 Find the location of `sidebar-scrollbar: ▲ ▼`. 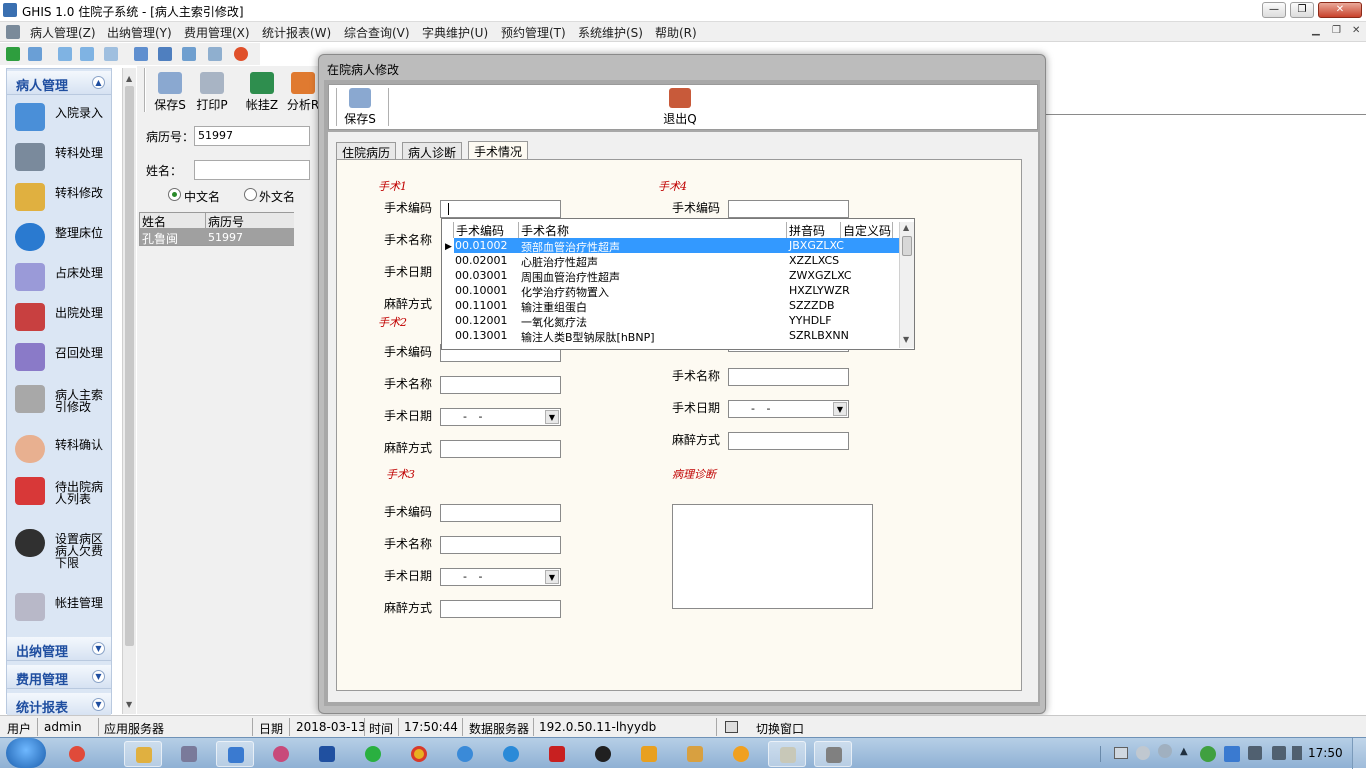

sidebar-scrollbar: ▲ ▼ is located at coordinates (129, 391).